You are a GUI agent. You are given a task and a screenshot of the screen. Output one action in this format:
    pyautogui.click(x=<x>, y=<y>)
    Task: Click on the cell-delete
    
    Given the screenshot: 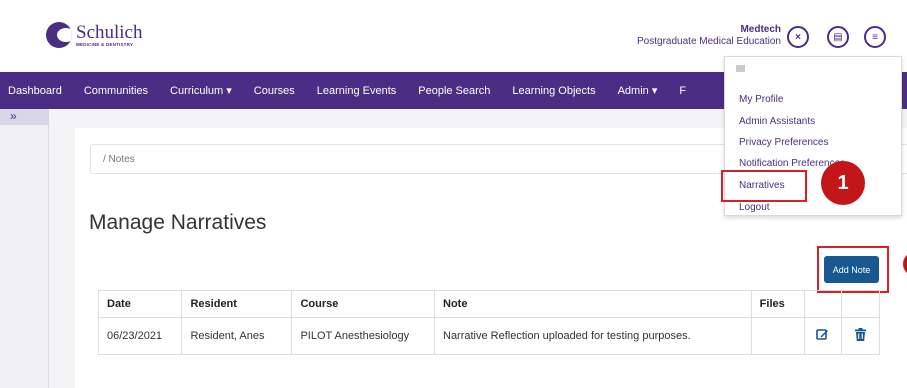 What is the action you would take?
    pyautogui.click(x=860, y=336)
    